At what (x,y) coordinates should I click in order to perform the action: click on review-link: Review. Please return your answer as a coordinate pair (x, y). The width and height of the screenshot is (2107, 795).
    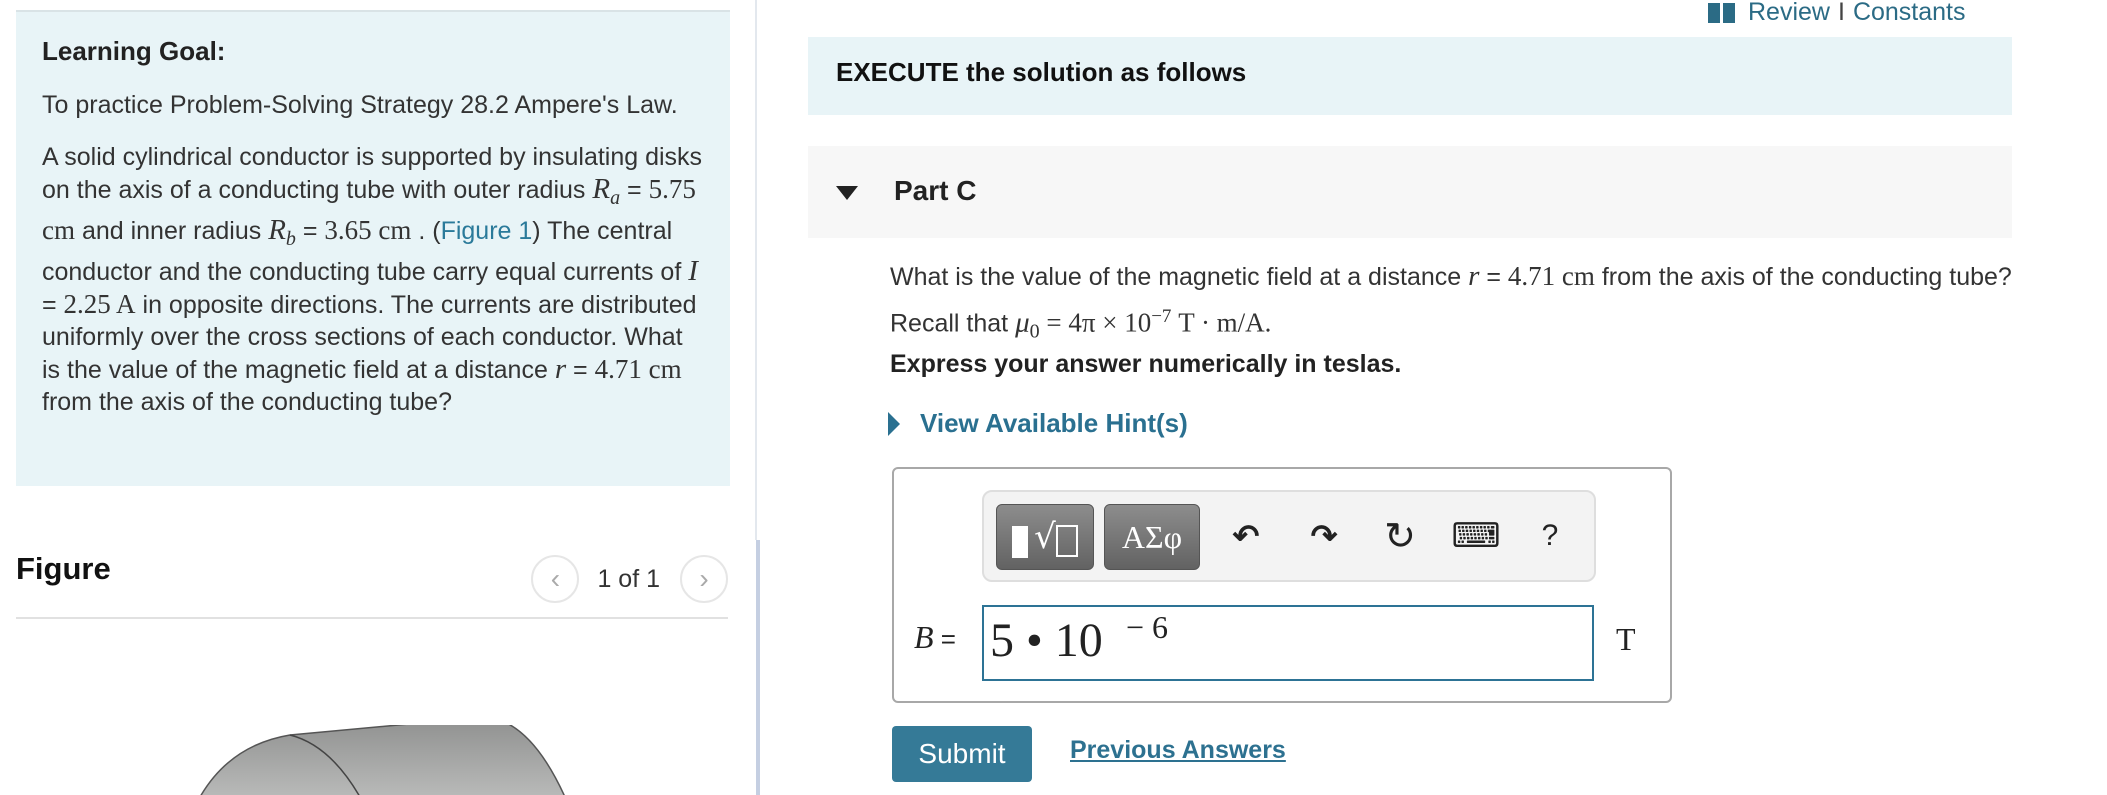
    Looking at the image, I should click on (1789, 13).